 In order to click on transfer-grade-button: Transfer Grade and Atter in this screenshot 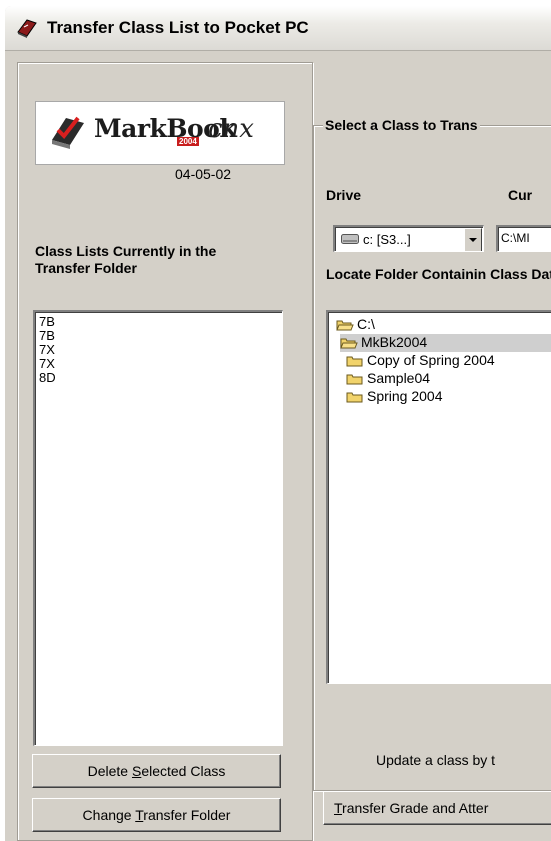, I will do `click(437, 808)`.